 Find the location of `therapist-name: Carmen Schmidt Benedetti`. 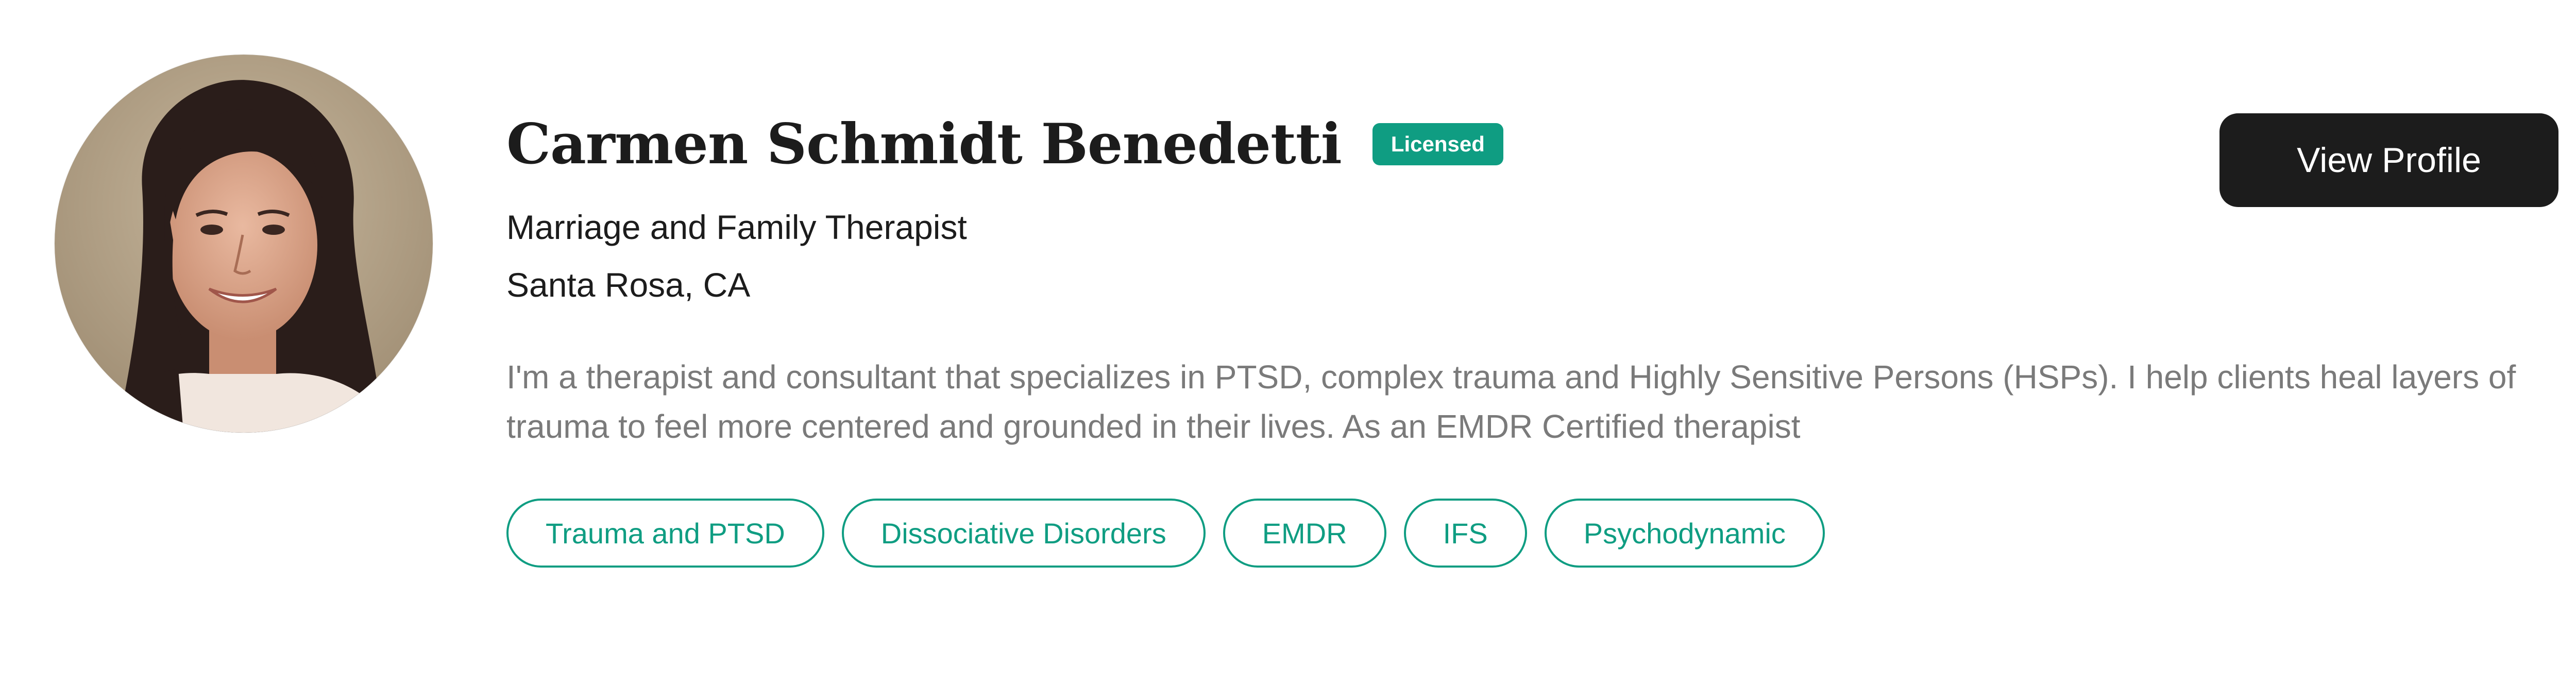

therapist-name: Carmen Schmidt Benedetti is located at coordinates (924, 144).